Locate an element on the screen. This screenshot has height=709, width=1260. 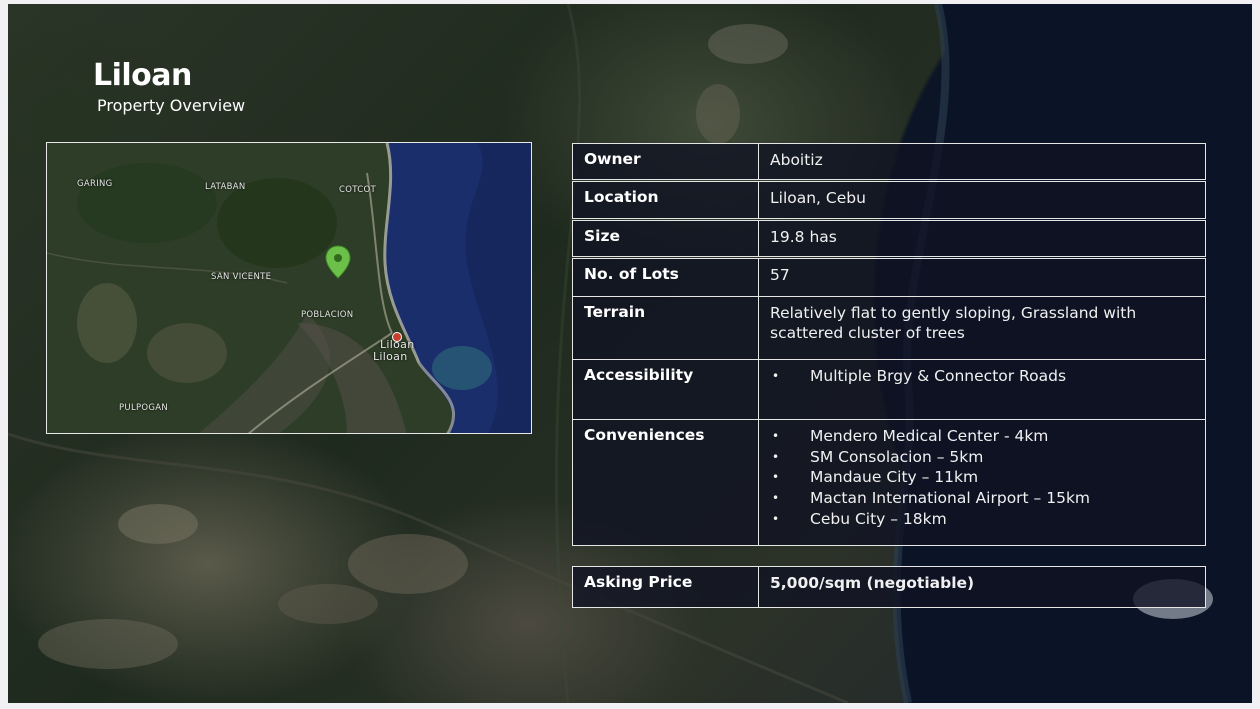
lots-value: 57 is located at coordinates (780, 275).